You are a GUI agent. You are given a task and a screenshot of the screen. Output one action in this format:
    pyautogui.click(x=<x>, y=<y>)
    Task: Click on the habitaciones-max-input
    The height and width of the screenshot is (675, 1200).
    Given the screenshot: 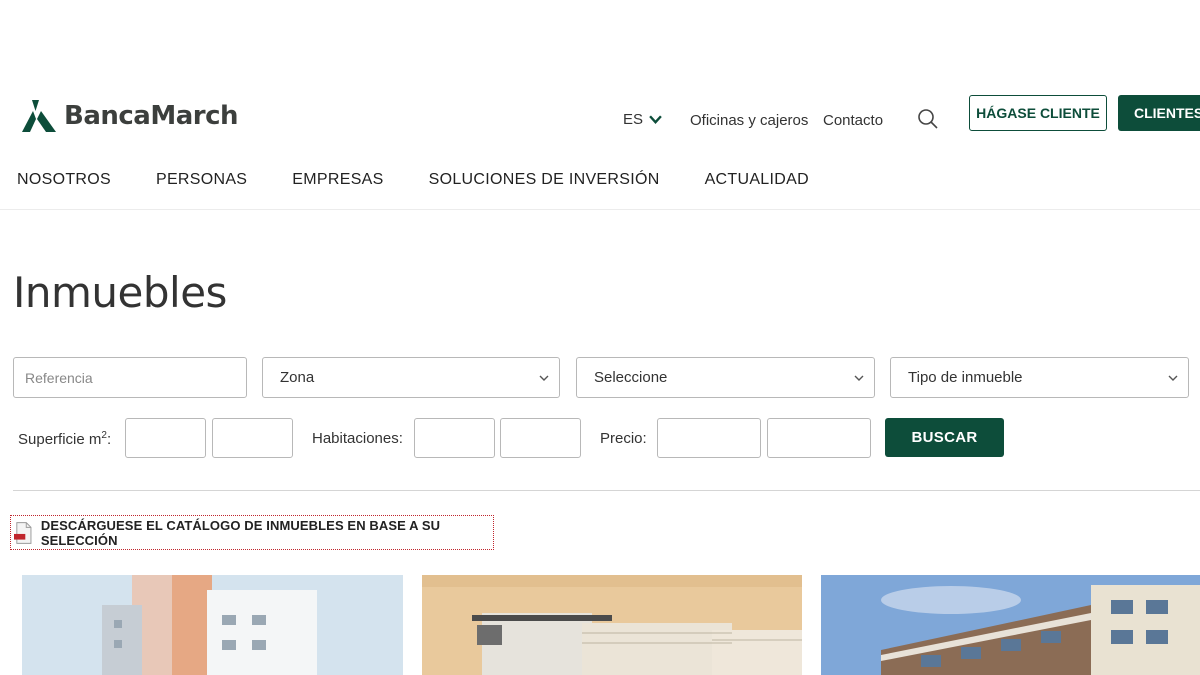 What is the action you would take?
    pyautogui.click(x=540, y=438)
    